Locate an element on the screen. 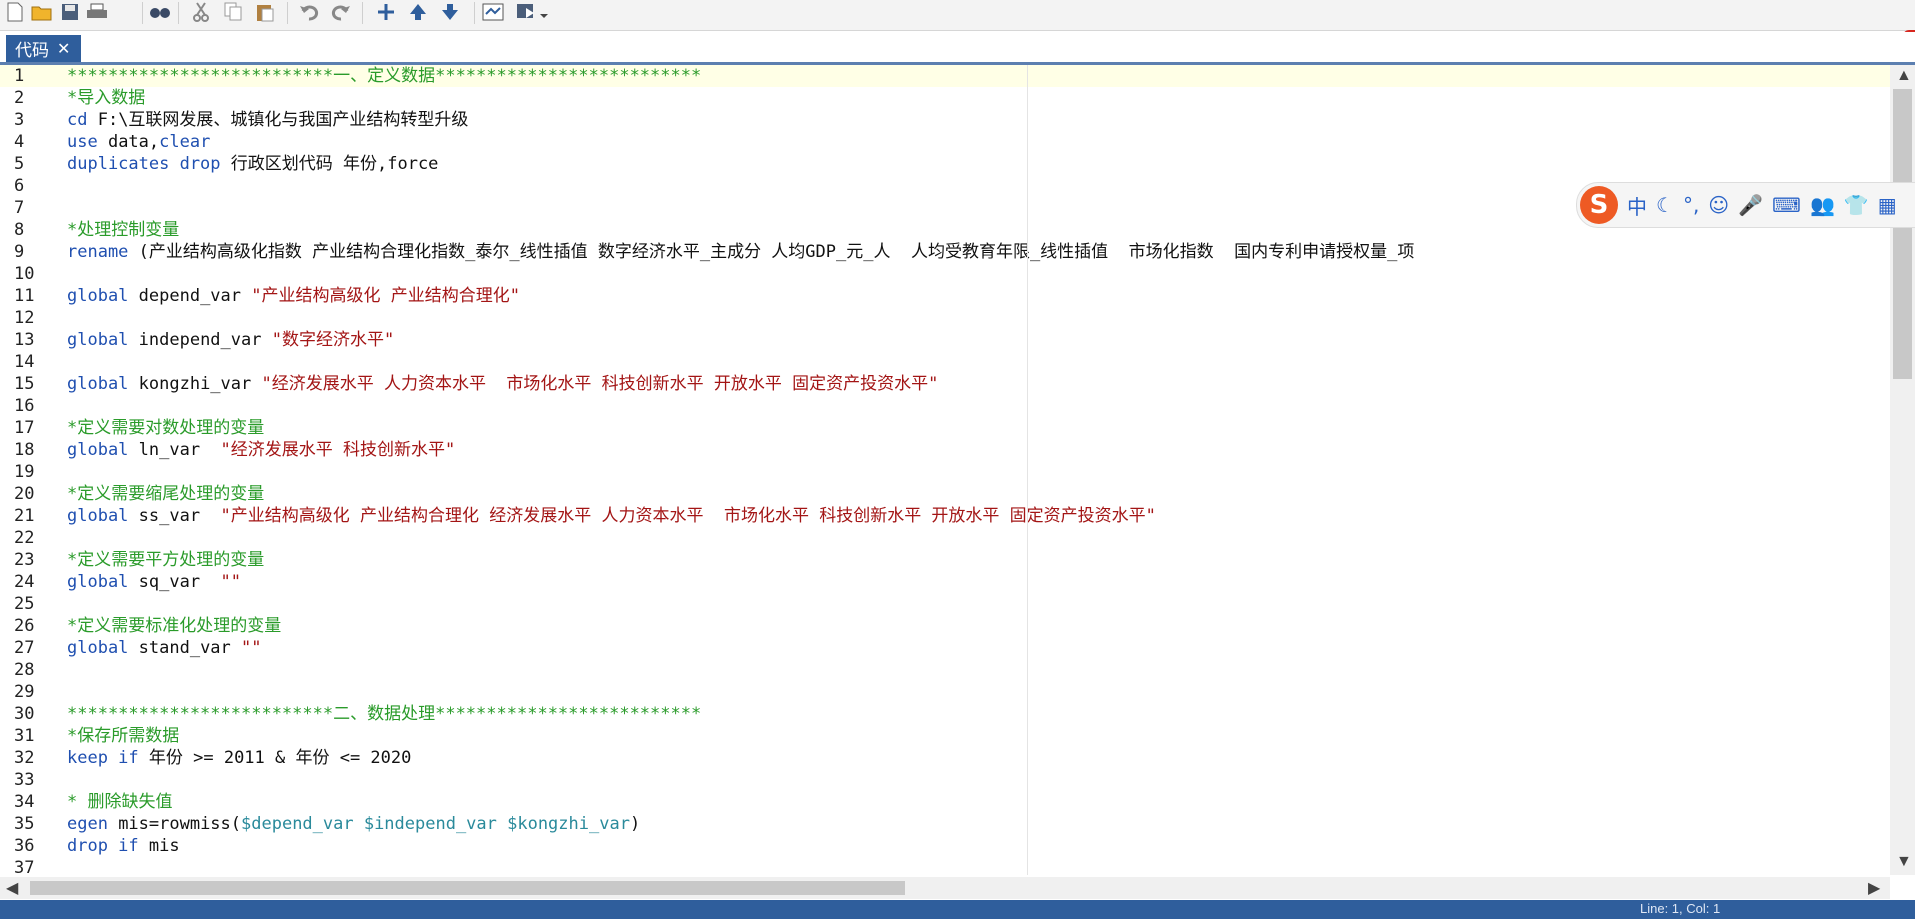  code-line: 28 is located at coordinates (945, 670).